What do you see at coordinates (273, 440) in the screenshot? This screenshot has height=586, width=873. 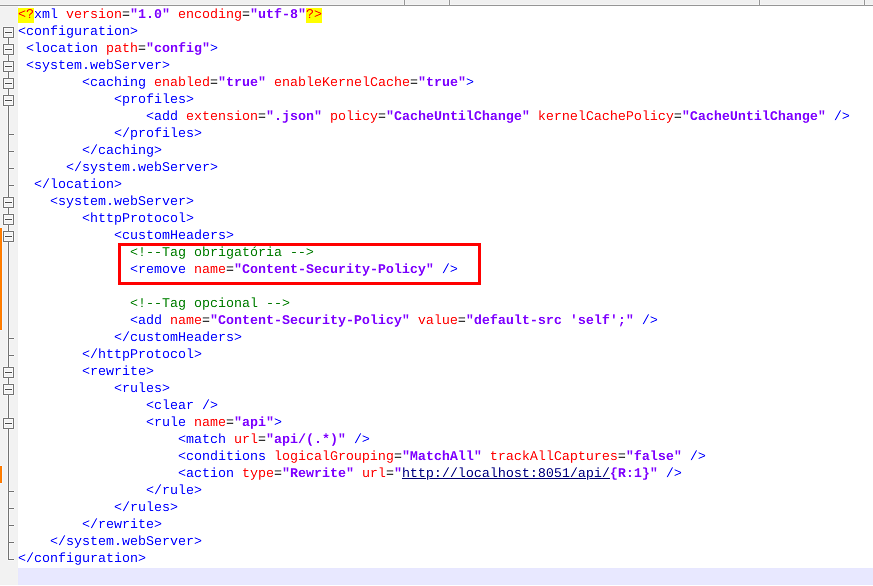 I see `code-line: <match url="api/(.*)" />` at bounding box center [273, 440].